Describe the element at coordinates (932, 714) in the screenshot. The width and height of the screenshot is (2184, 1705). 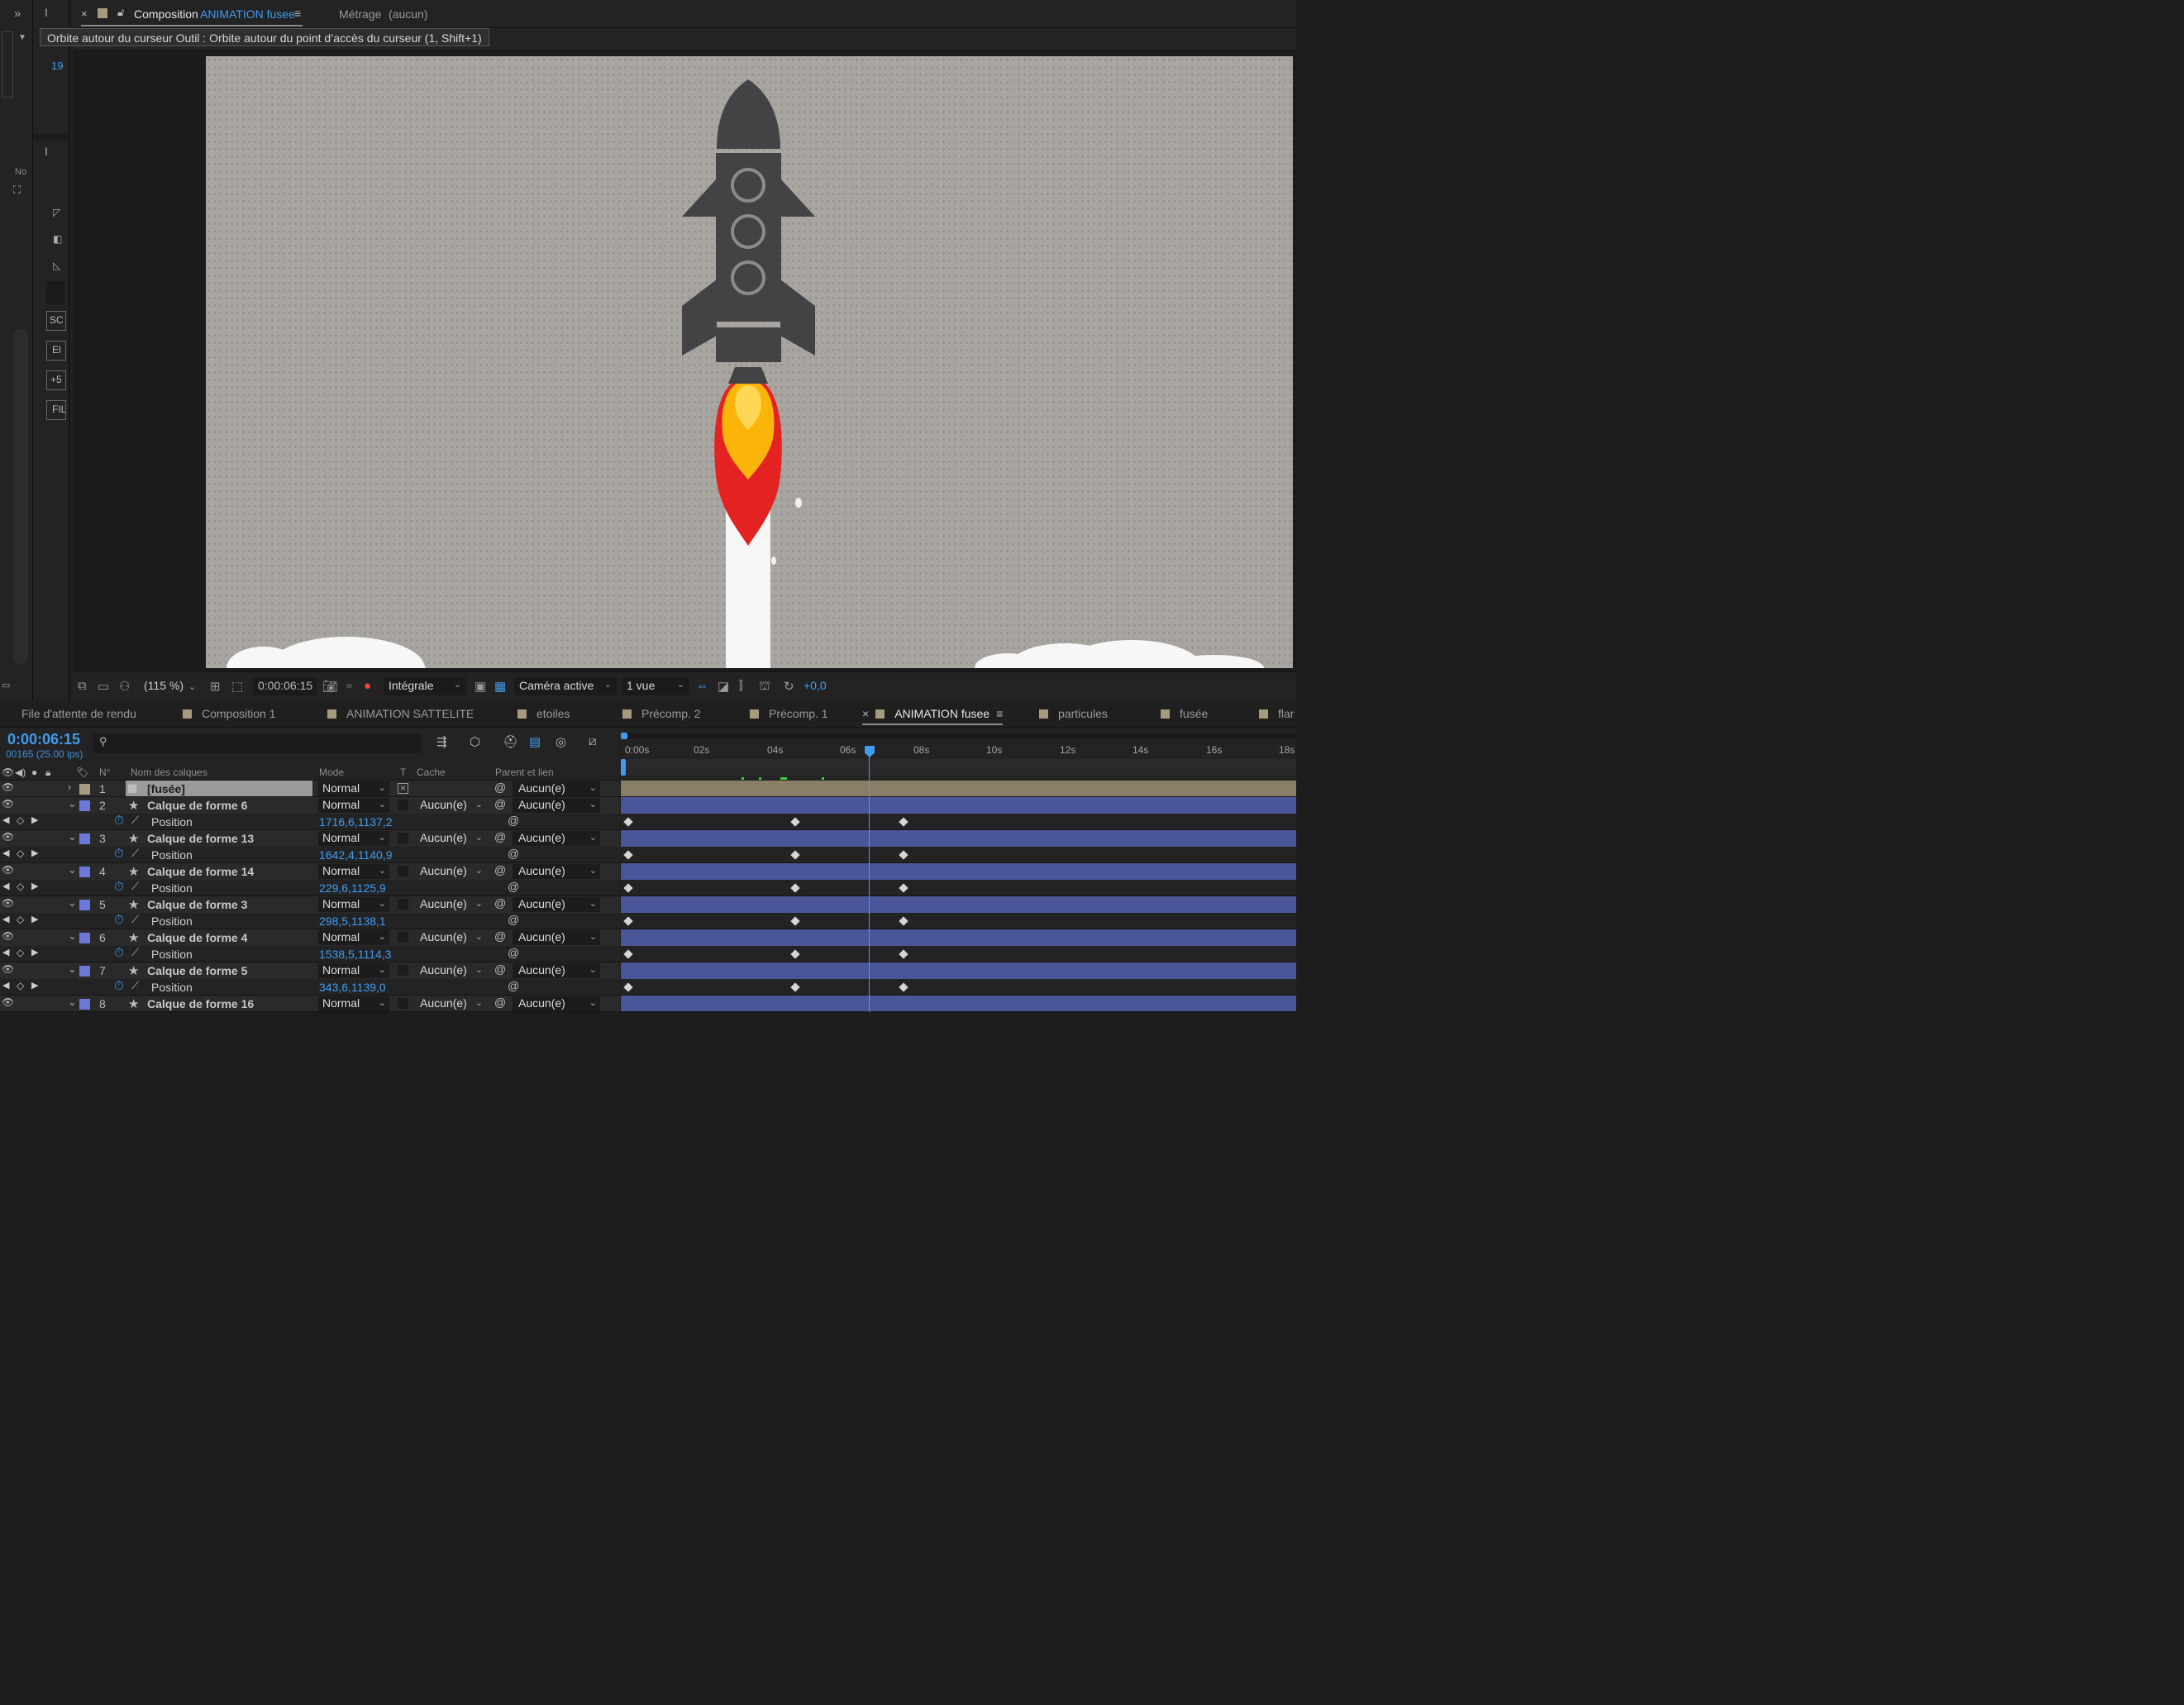
I see `tab-animation-fusee: × ANIMATION fusee ≡` at that location.